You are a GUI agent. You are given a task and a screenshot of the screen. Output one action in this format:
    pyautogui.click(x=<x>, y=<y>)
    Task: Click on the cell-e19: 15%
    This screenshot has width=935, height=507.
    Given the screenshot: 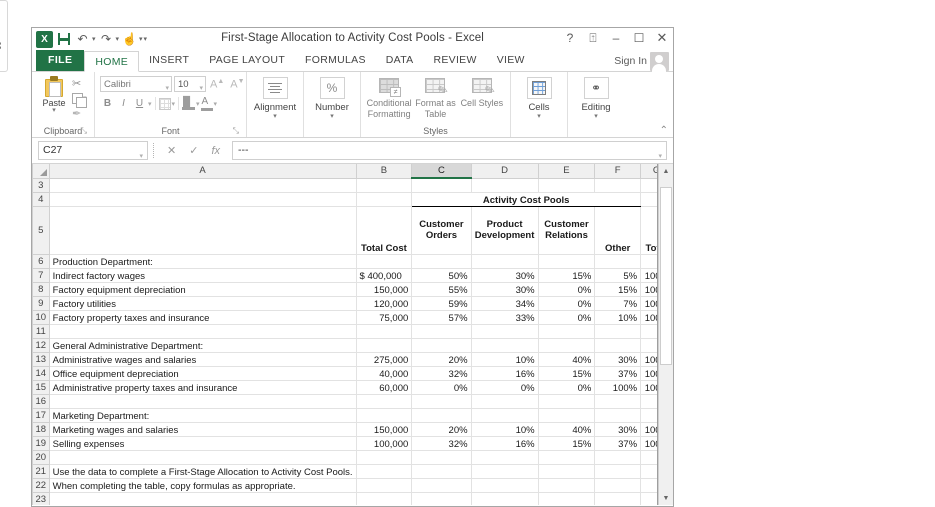 What is the action you would take?
    pyautogui.click(x=566, y=443)
    